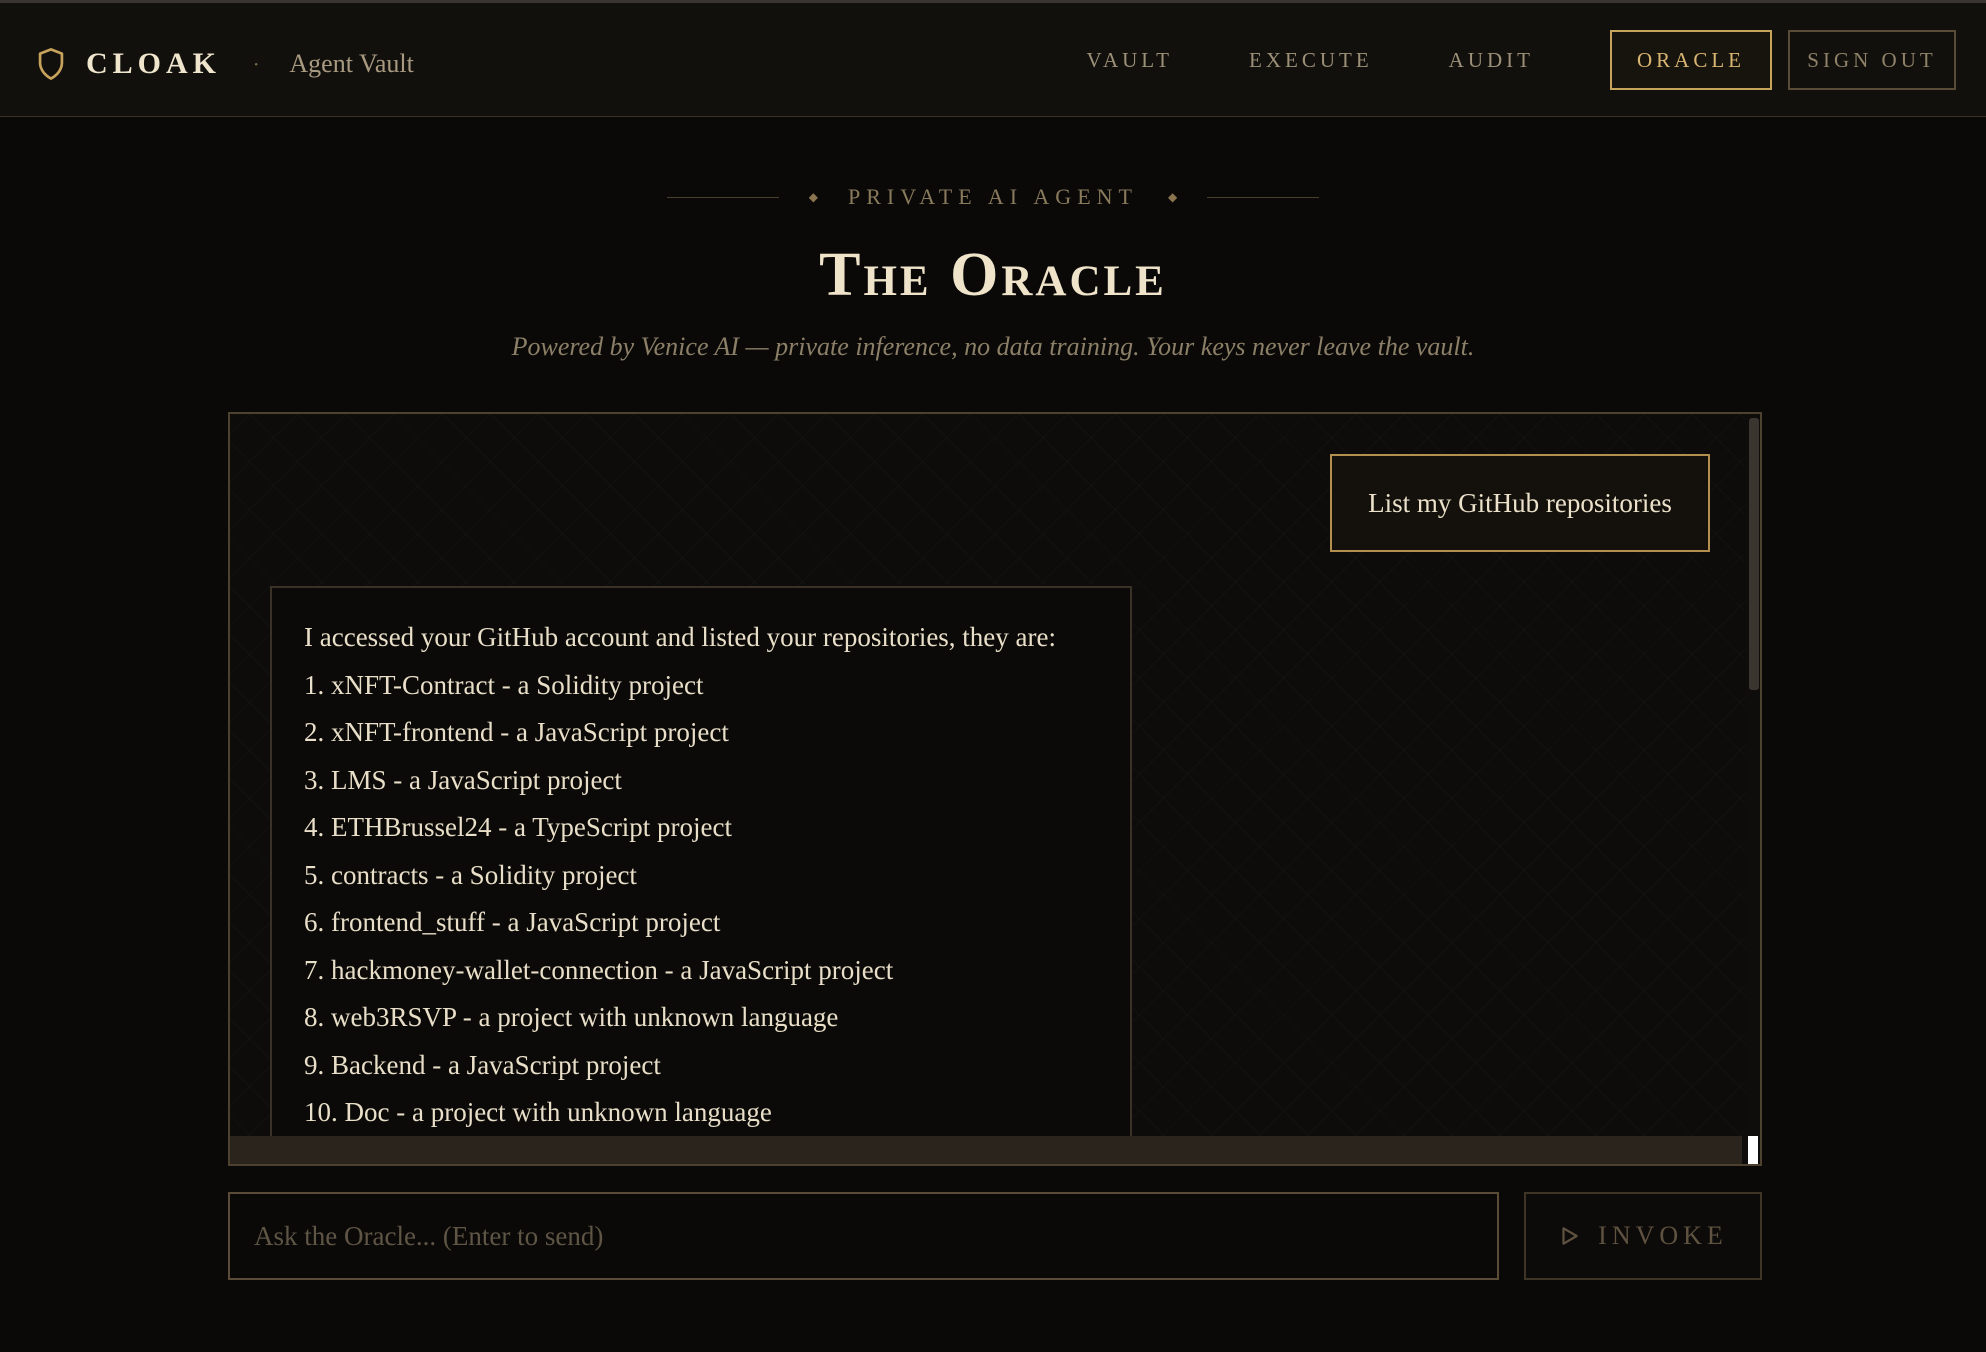 This screenshot has width=1986, height=1352. I want to click on nav-audit: AUDIT, so click(1491, 60).